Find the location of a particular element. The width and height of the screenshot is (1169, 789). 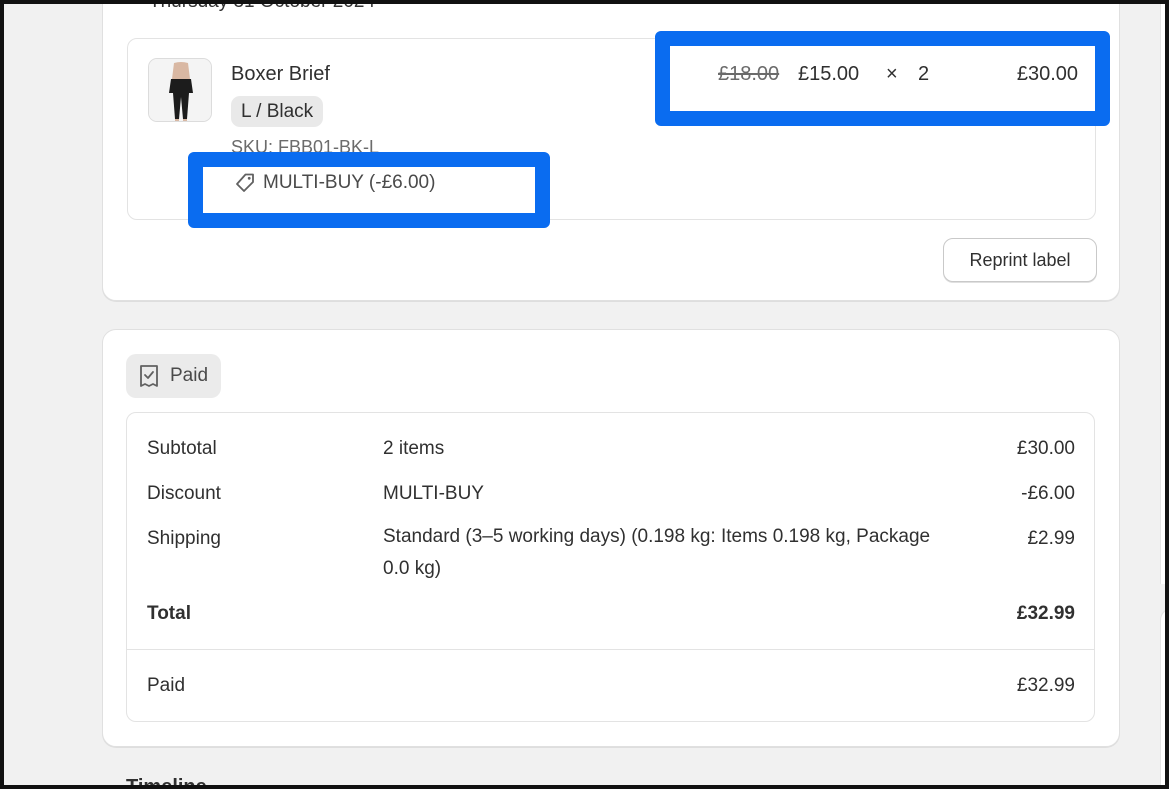

total-value: £32.99 is located at coordinates (1045, 613).